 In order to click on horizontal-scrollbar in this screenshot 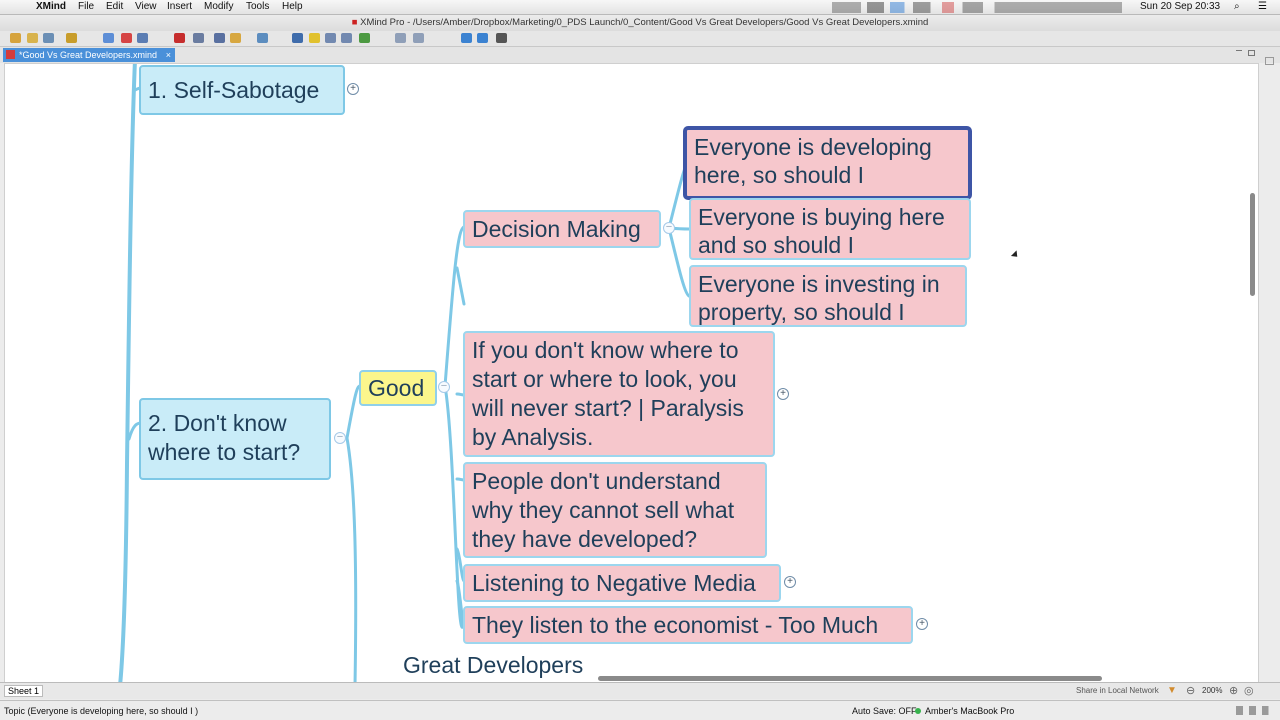, I will do `click(850, 678)`.